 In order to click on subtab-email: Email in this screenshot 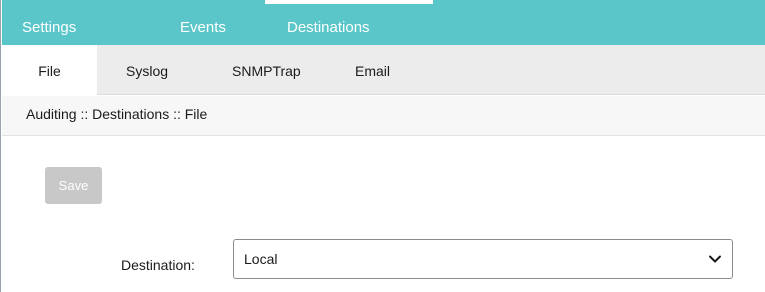, I will do `click(372, 70)`.